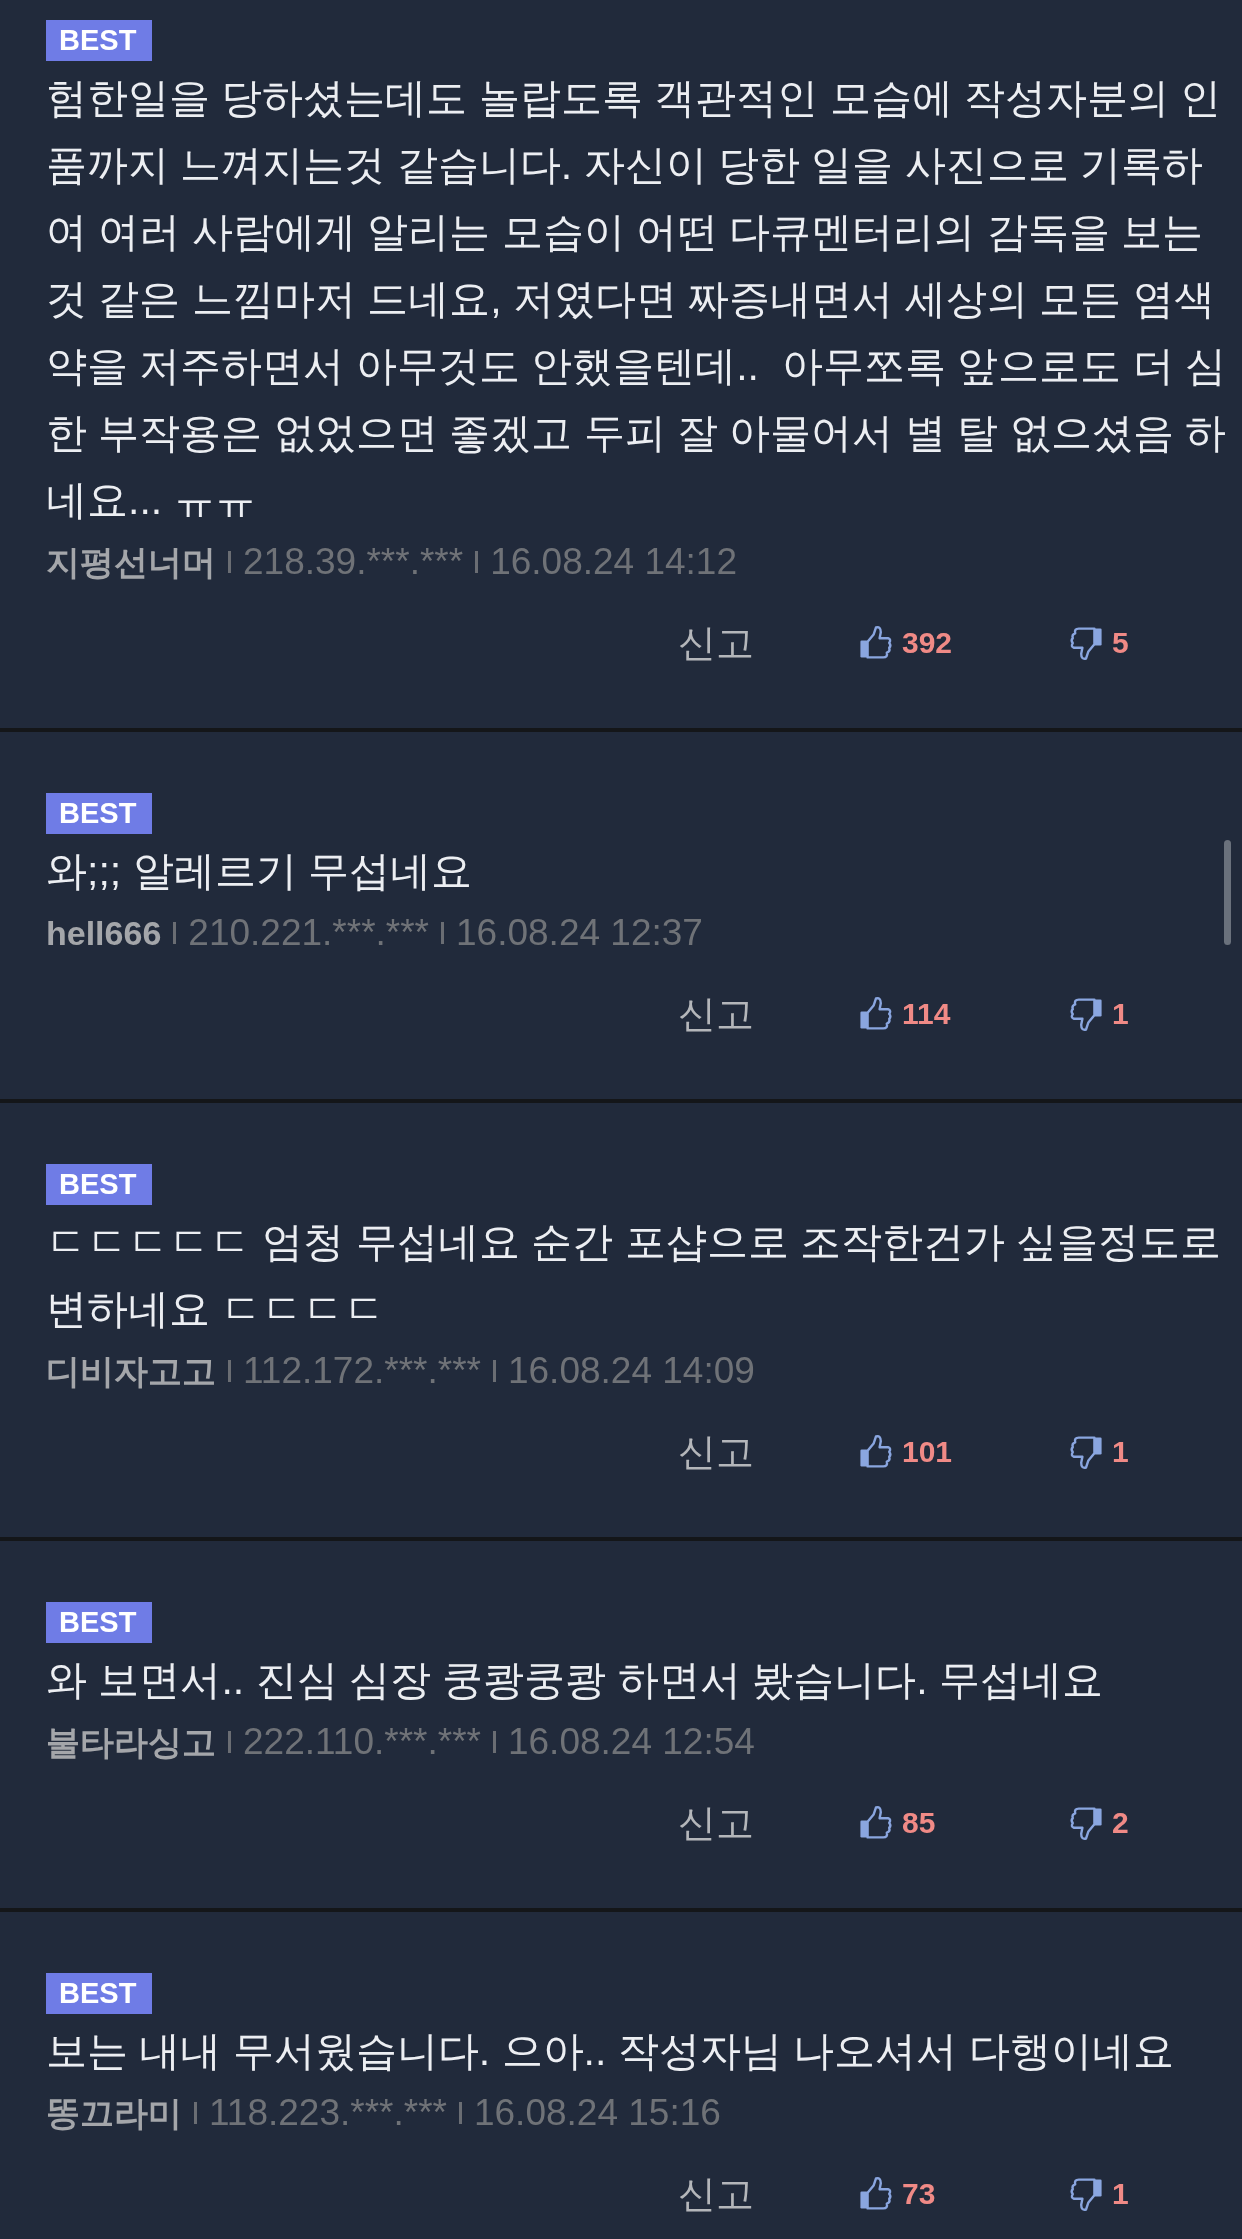 The width and height of the screenshot is (1242, 2239). I want to click on ip-address: 210.221.***.***, so click(308, 933).